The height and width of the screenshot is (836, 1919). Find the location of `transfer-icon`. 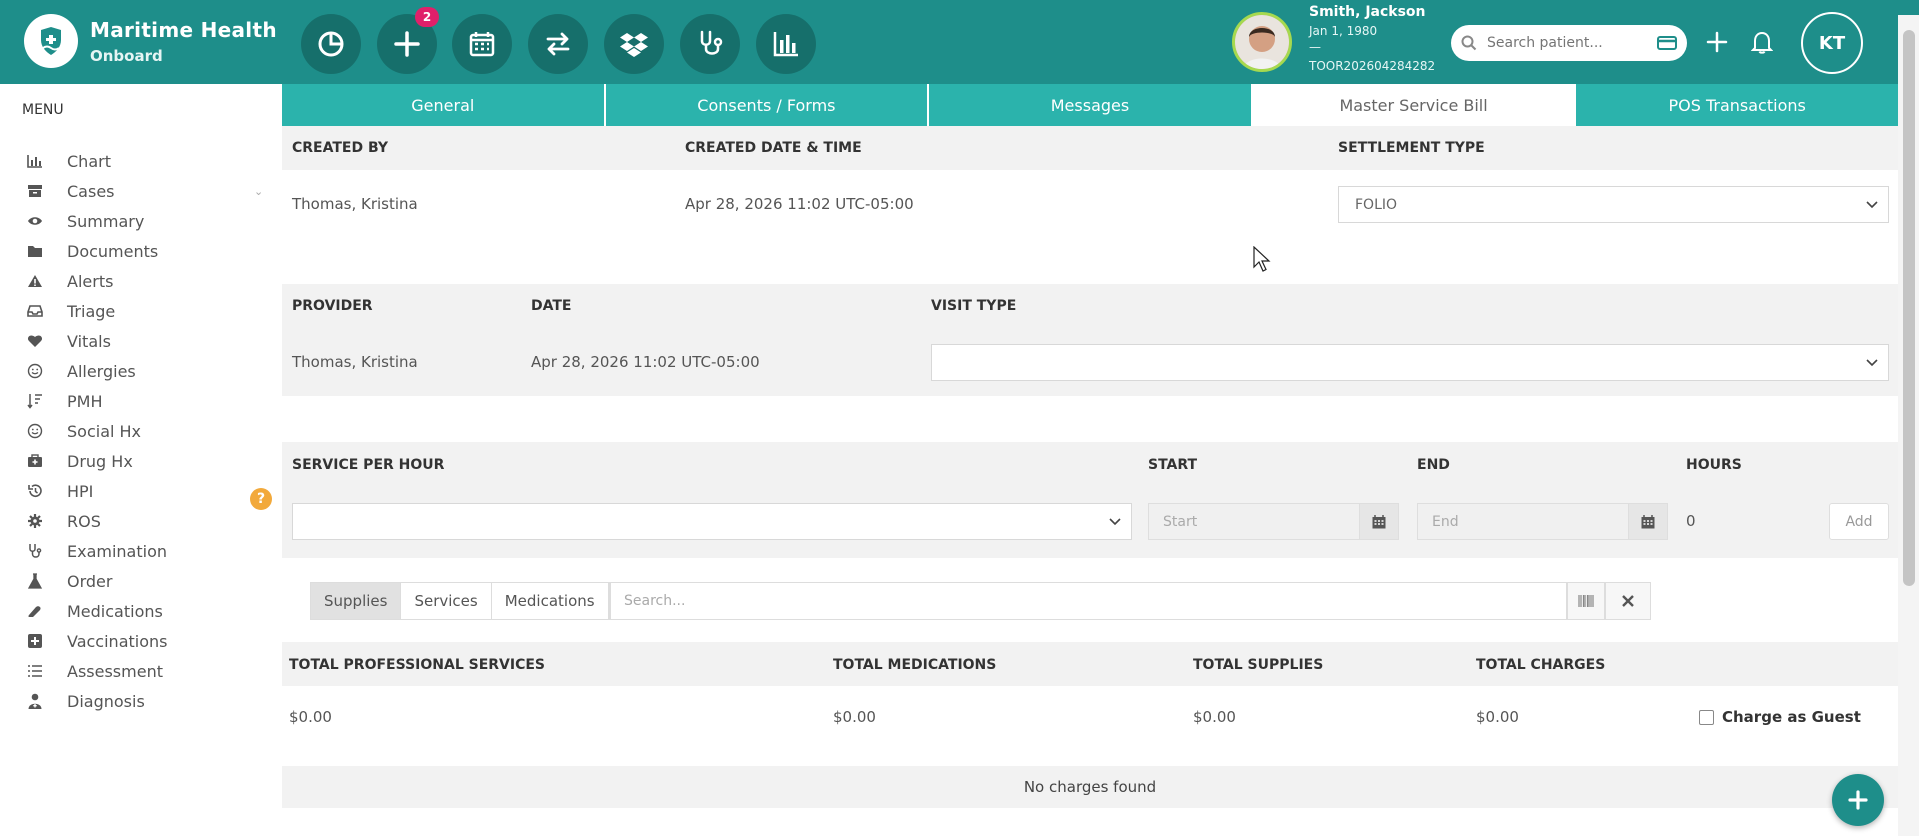

transfer-icon is located at coordinates (558, 44).